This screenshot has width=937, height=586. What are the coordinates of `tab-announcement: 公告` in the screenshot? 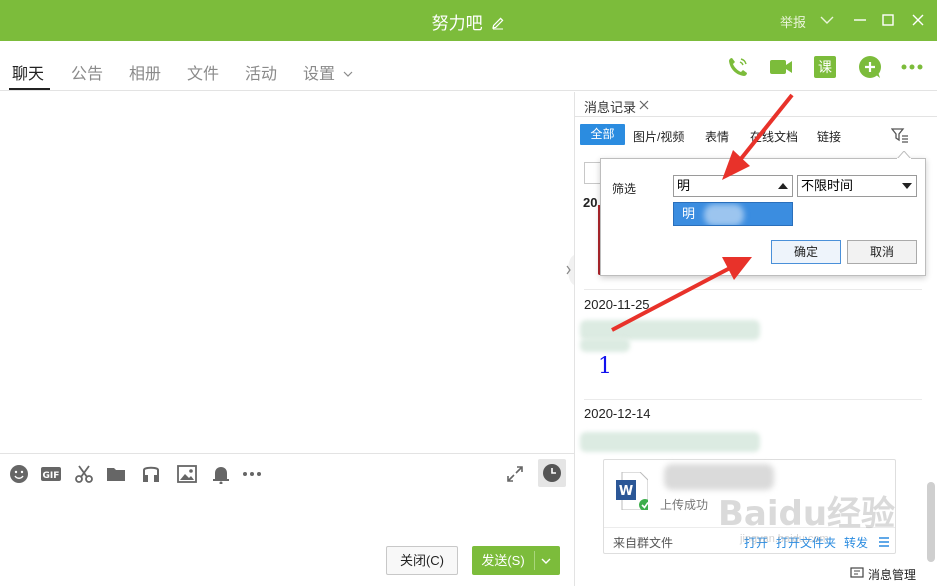 It's located at (87, 72).